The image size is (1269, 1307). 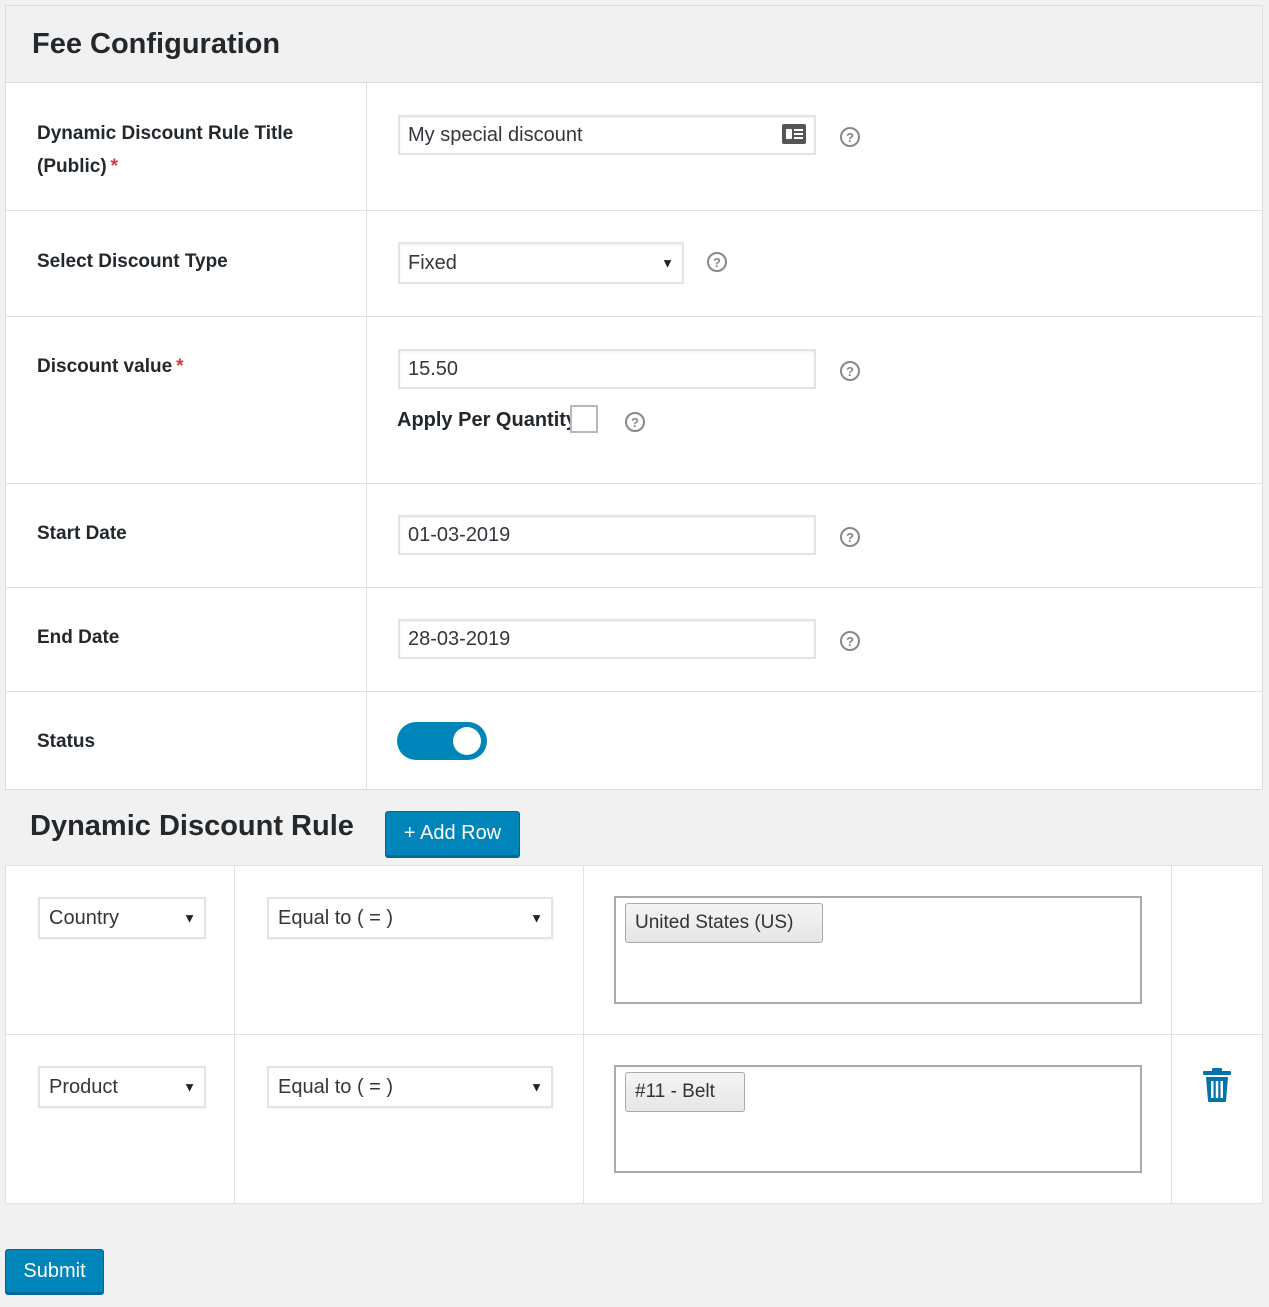 What do you see at coordinates (467, 741) in the screenshot?
I see `toggle-knob` at bounding box center [467, 741].